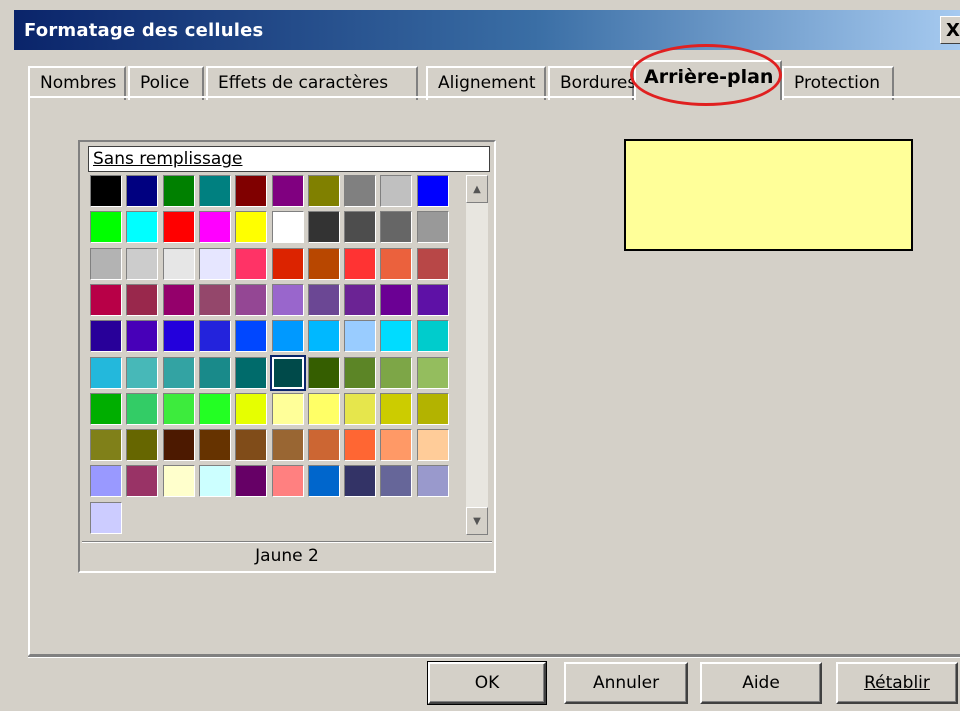  I want to click on no-fill-option: Sans remplissage, so click(289, 159).